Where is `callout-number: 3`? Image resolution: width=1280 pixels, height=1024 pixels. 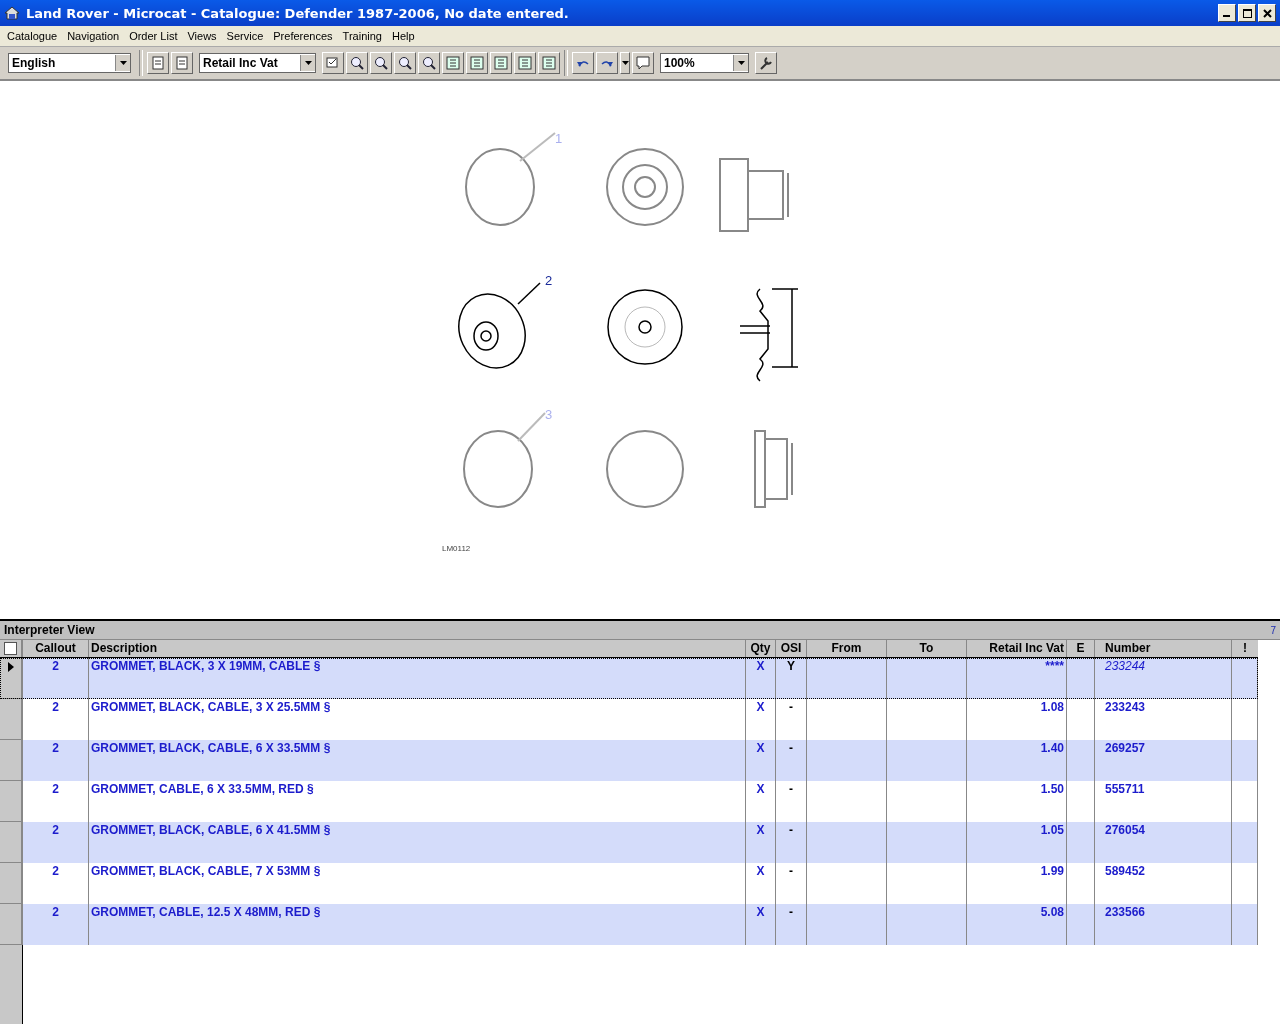
callout-number: 3 is located at coordinates (549, 414).